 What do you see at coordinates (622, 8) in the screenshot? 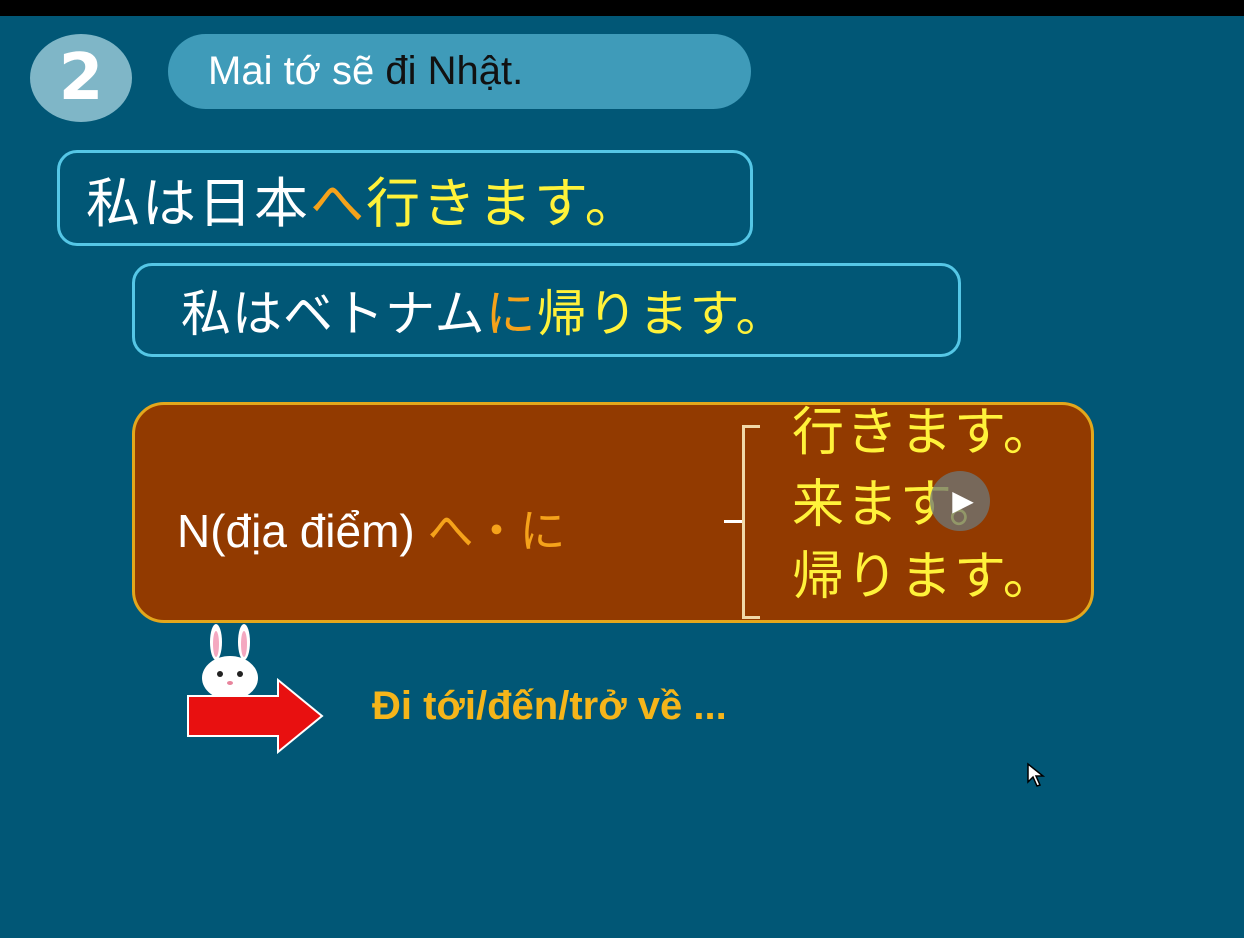
I see `top-bar` at bounding box center [622, 8].